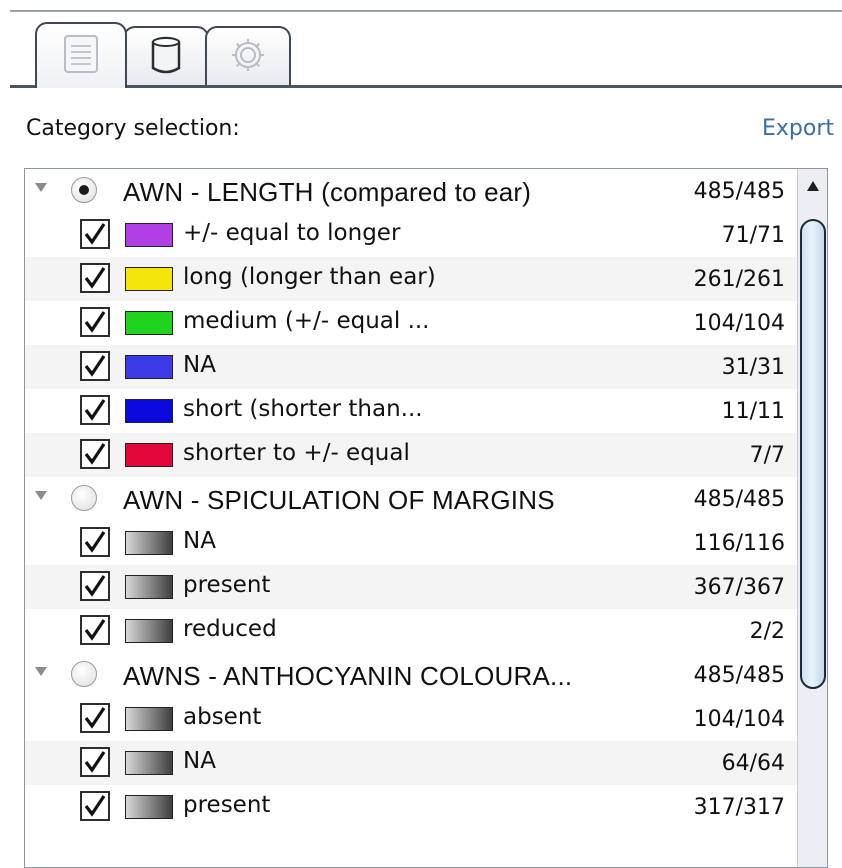 This screenshot has width=842, height=868. Describe the element at coordinates (327, 192) in the screenshot. I see `group-name: AWN - LENGTH (compared to ear)` at that location.